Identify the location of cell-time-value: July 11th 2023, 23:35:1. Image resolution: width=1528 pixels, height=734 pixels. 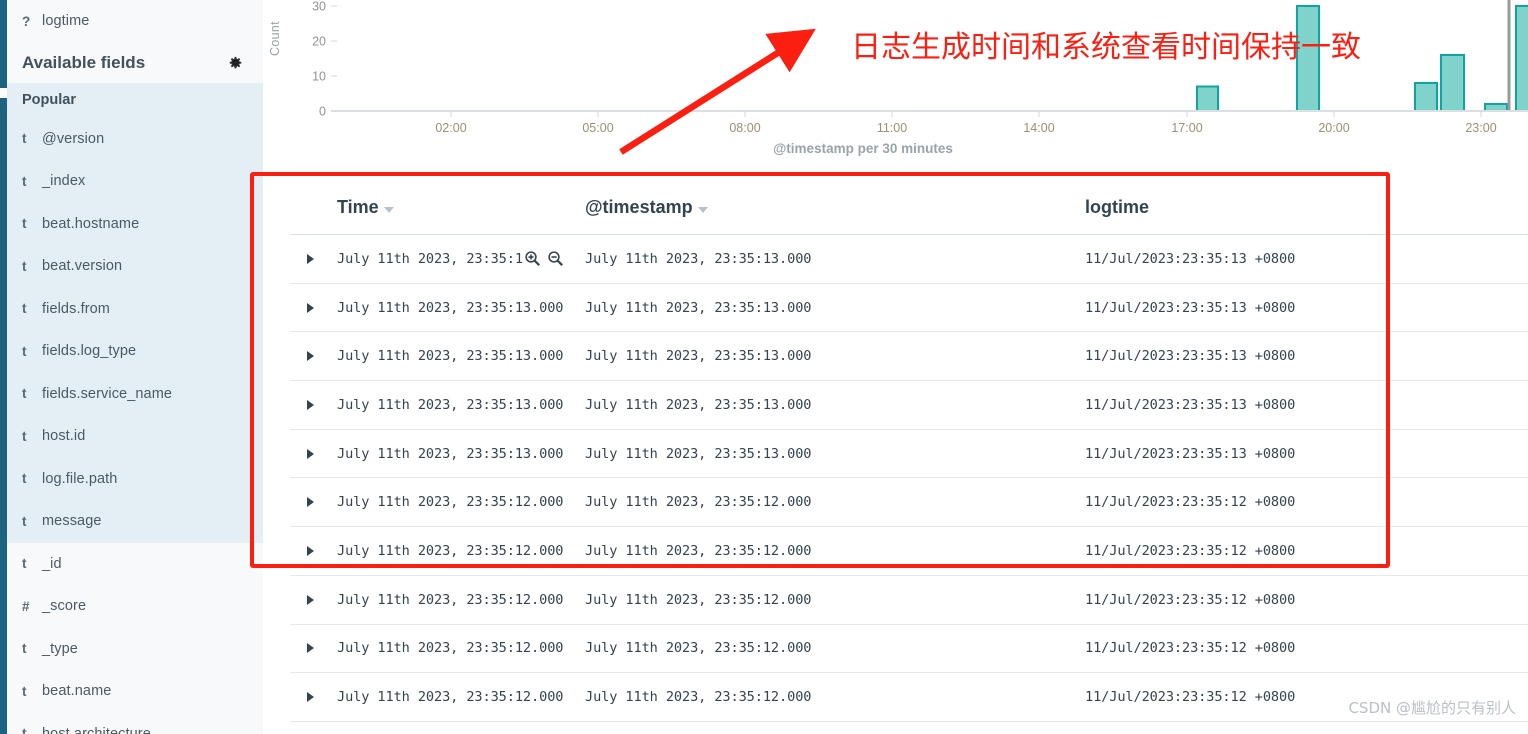
(430, 258).